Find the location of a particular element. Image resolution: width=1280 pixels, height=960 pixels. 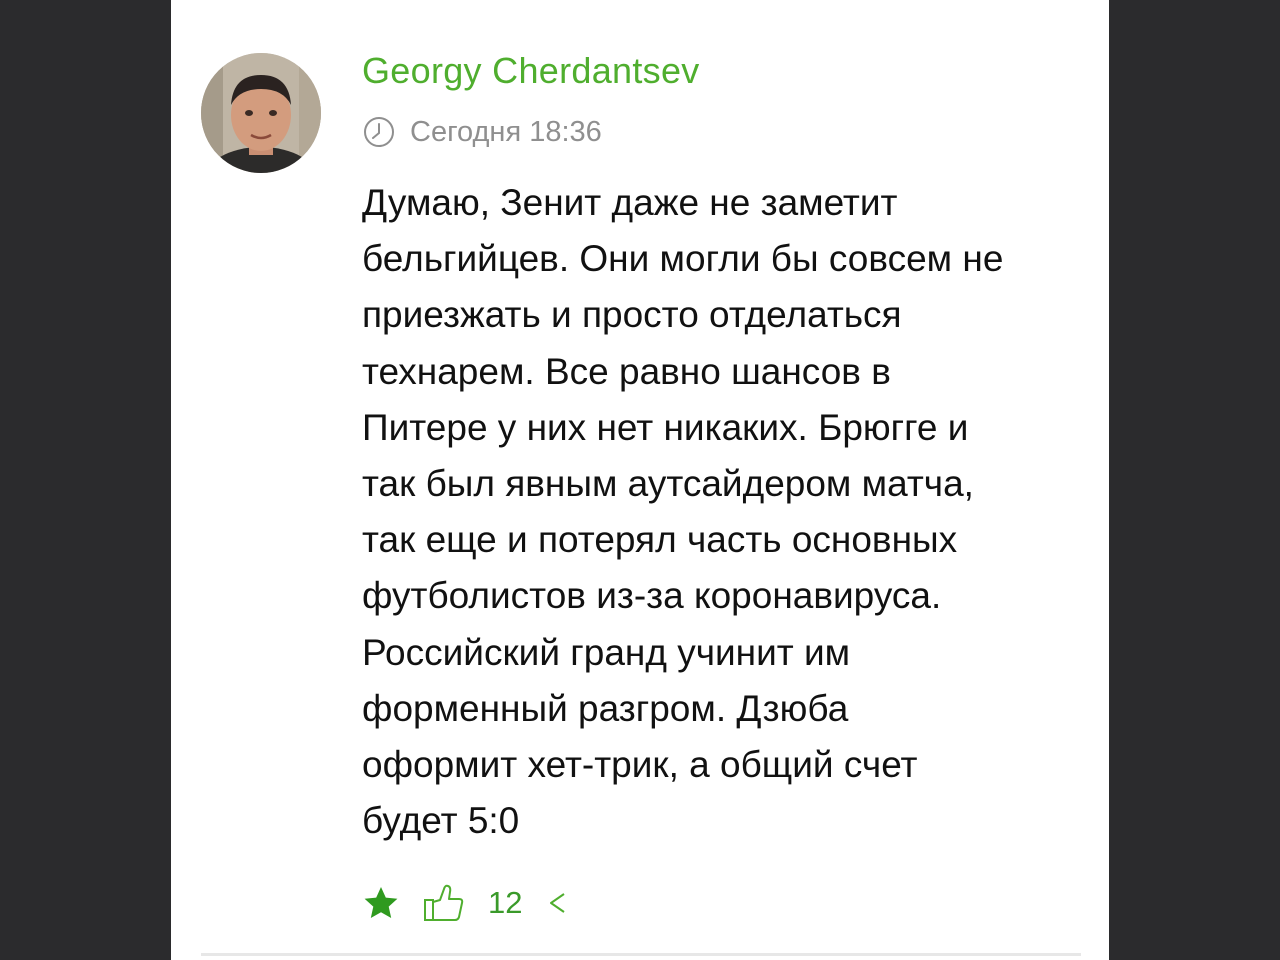

comment-line: так был явным аутсайдером матча, is located at coordinates (668, 484).